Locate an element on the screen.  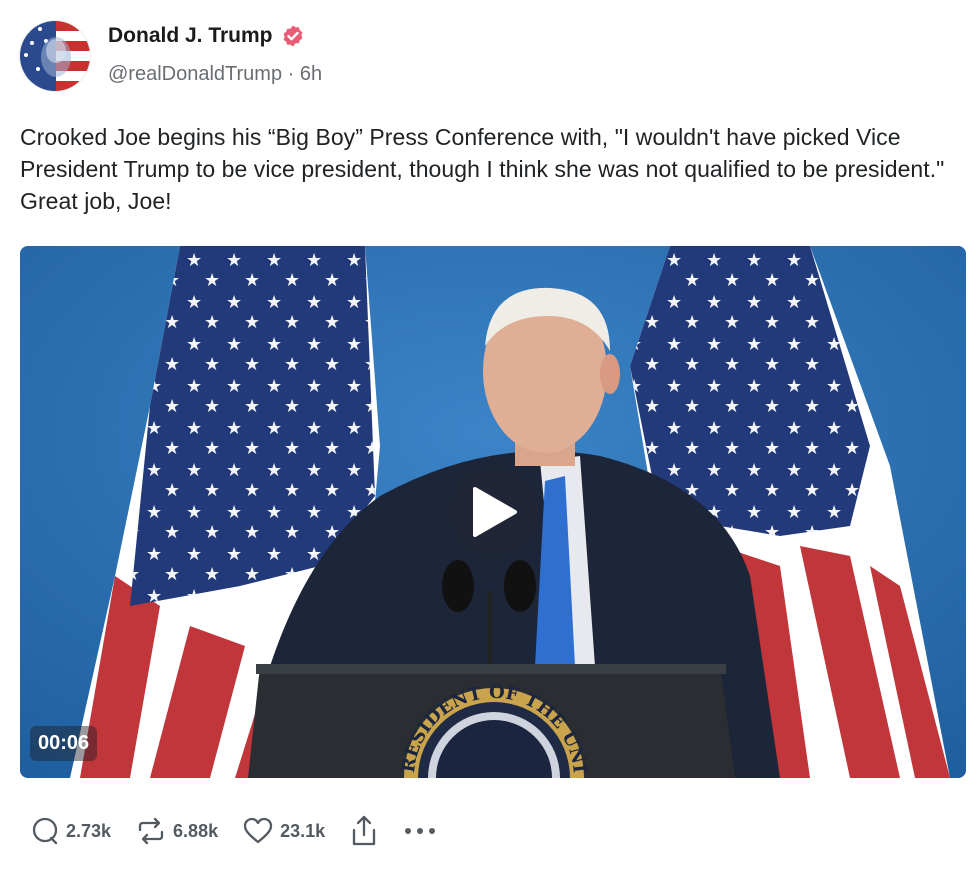
repost-button: 6.88k is located at coordinates (176, 831).